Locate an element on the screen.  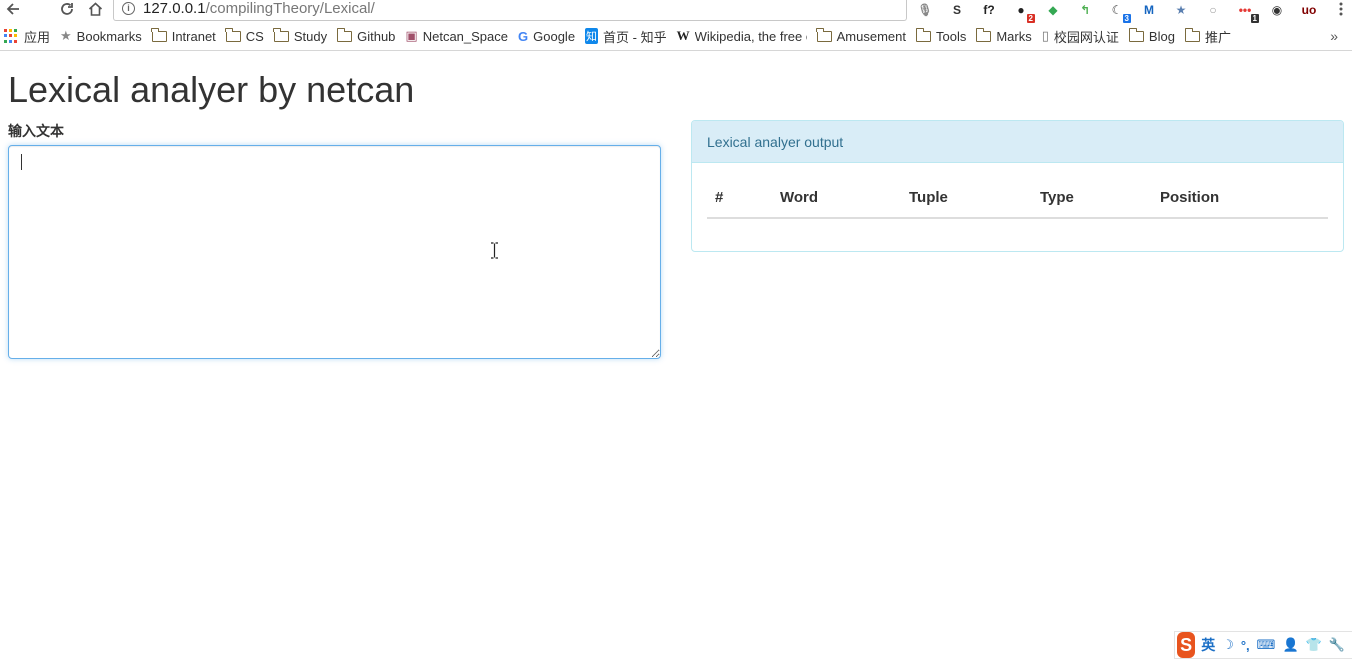
site-info-icon: i is located at coordinates (128, 8).